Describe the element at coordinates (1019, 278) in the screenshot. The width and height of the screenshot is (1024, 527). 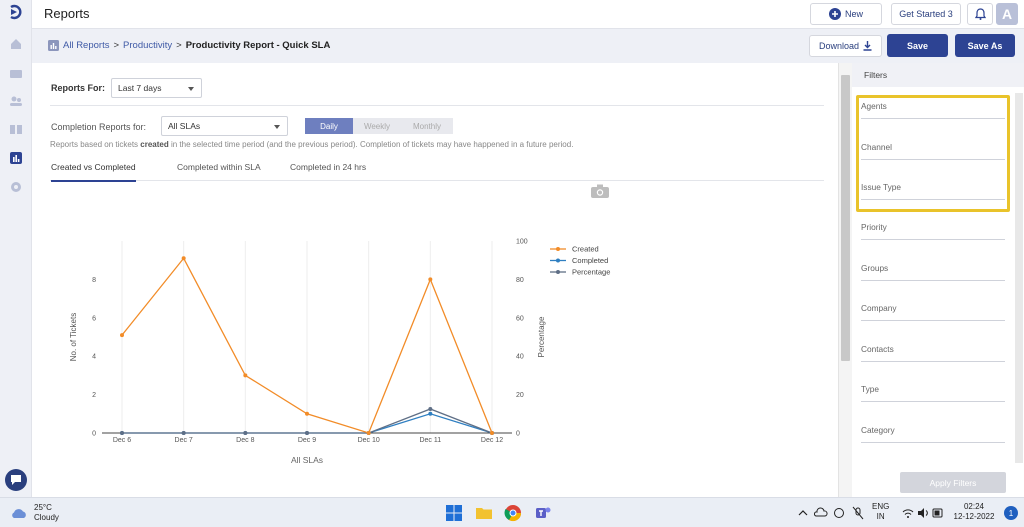
I see `filters-scrollbar` at that location.